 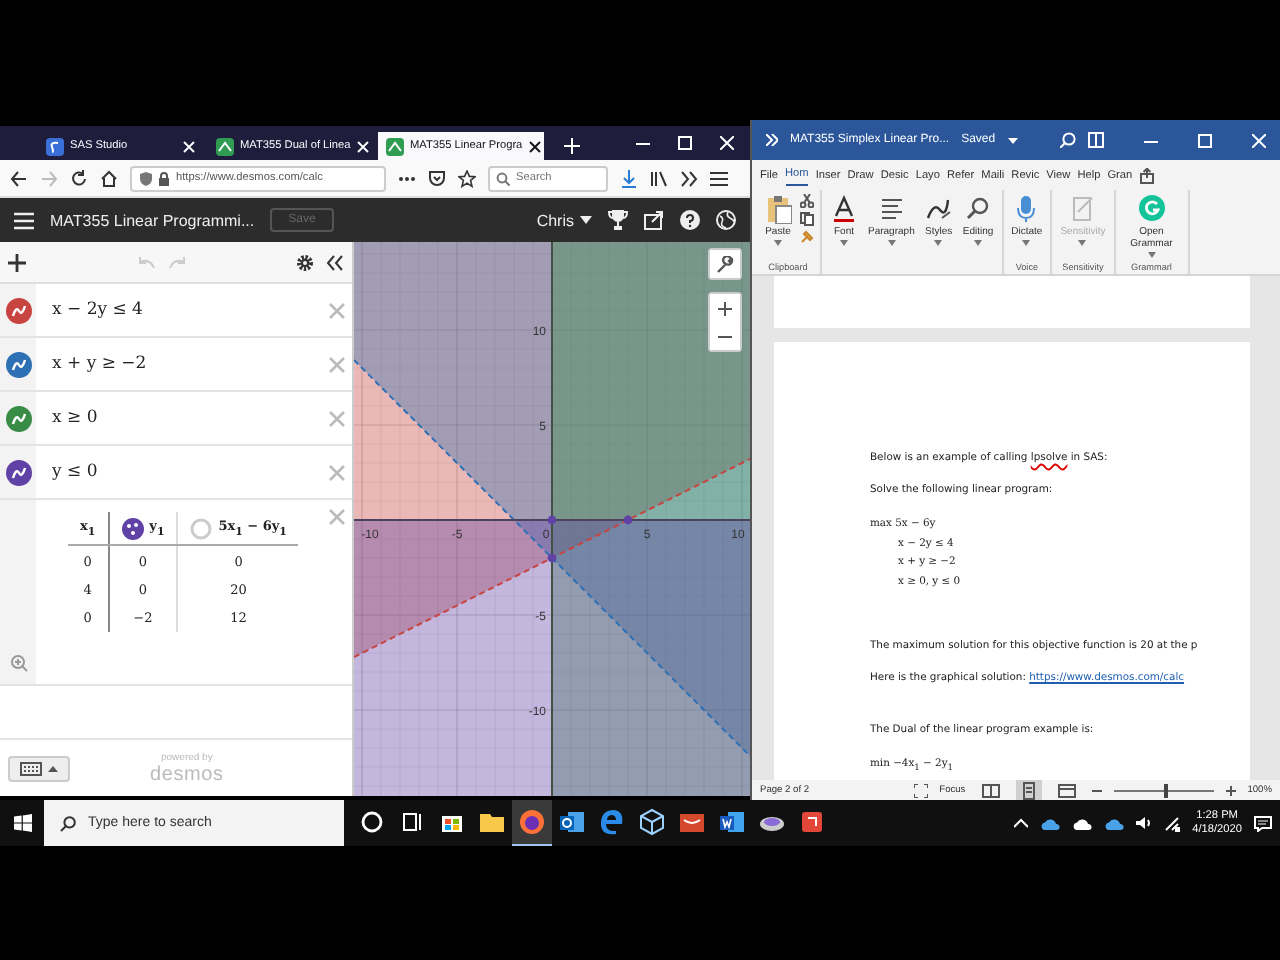 I want to click on scissors-icon, so click(x=807, y=201).